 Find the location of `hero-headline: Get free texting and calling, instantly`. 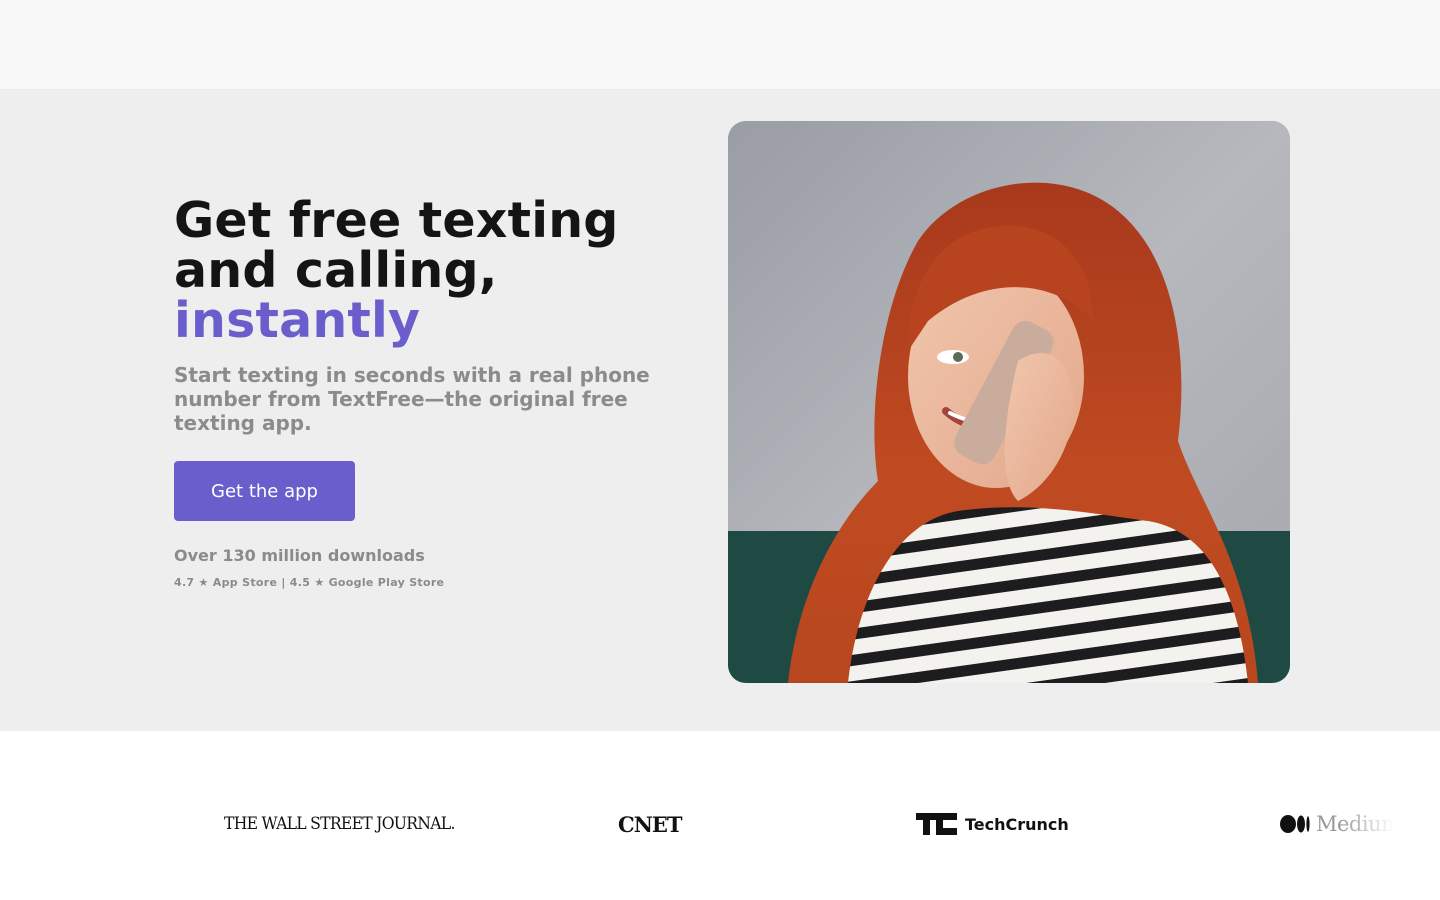

hero-headline: Get free texting and calling, instantly is located at coordinates (434, 271).